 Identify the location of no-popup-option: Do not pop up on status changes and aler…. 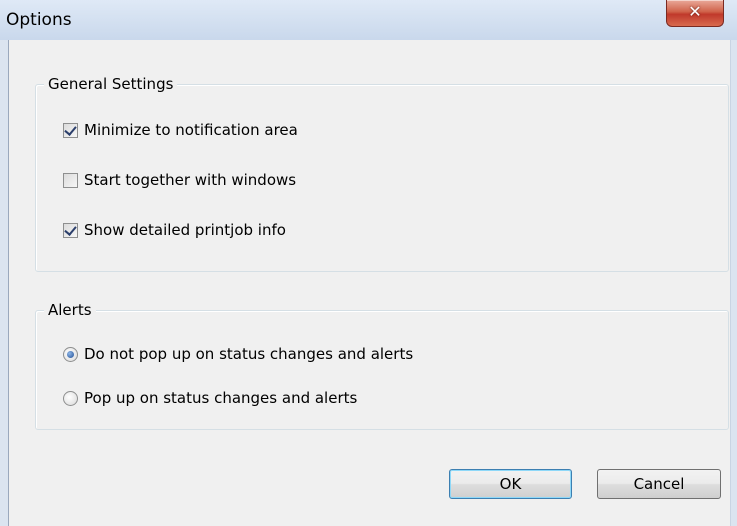
(238, 354).